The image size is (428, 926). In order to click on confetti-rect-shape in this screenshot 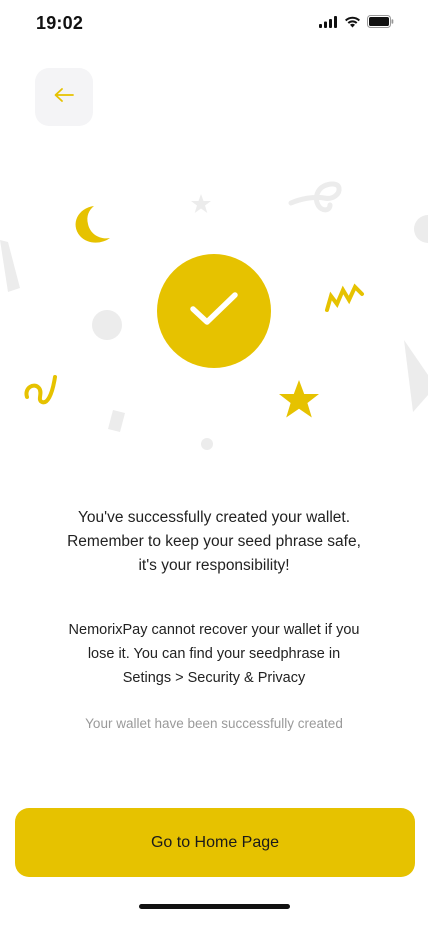, I will do `click(116, 421)`.